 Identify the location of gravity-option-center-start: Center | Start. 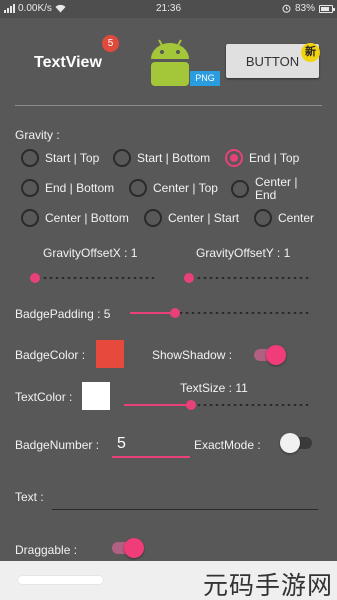
(191, 218).